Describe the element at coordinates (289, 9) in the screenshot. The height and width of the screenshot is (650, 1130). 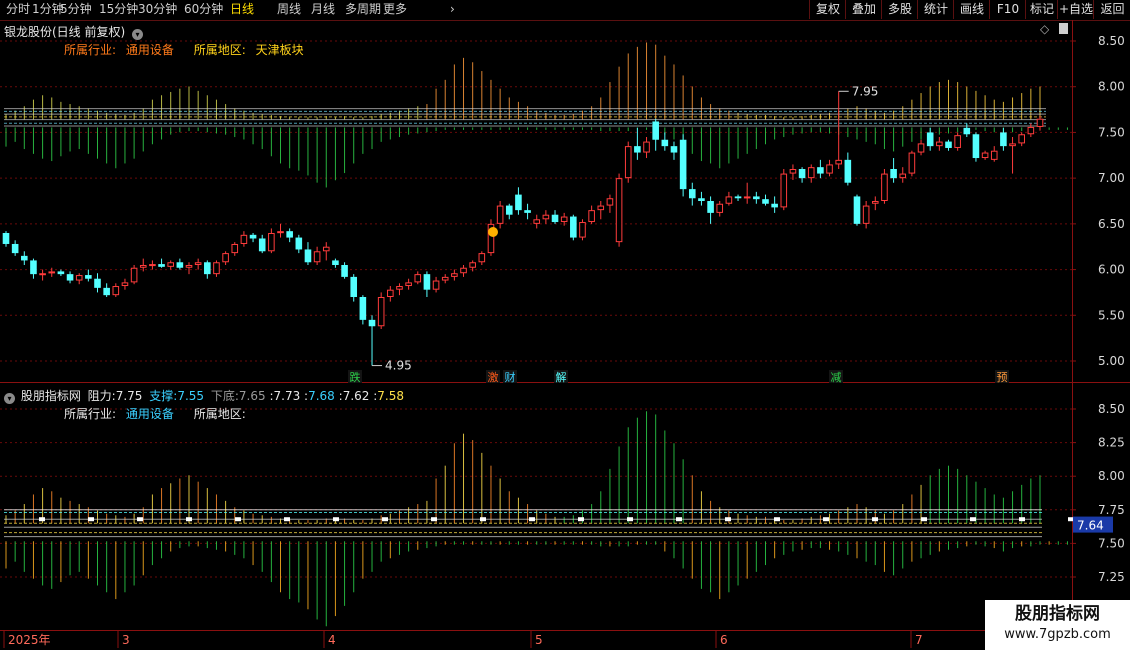
I see `period-tab-7: 周线` at that location.